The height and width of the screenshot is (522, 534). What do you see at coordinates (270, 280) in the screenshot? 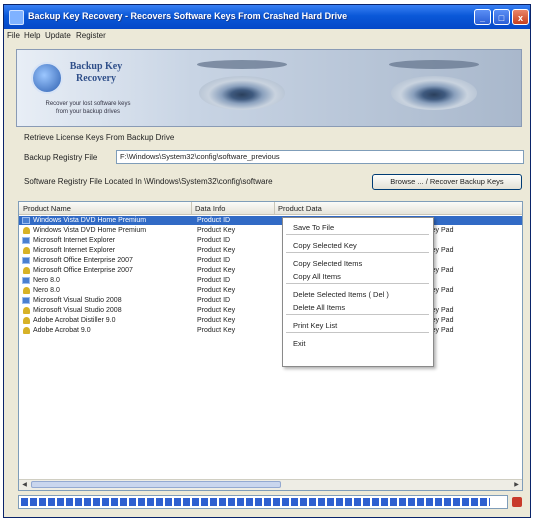
I see `table-row: Nero 8.0 Product ID` at bounding box center [270, 280].